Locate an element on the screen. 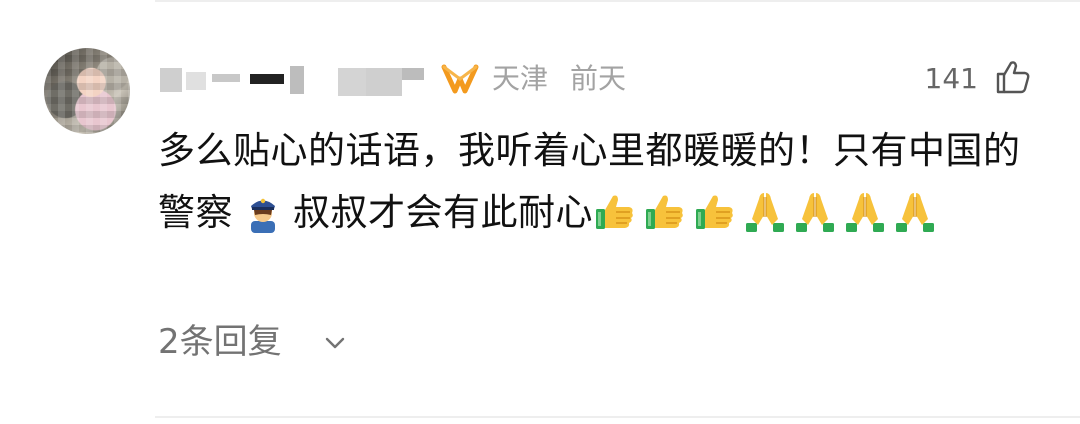  like-count: 141 is located at coordinates (951, 79).